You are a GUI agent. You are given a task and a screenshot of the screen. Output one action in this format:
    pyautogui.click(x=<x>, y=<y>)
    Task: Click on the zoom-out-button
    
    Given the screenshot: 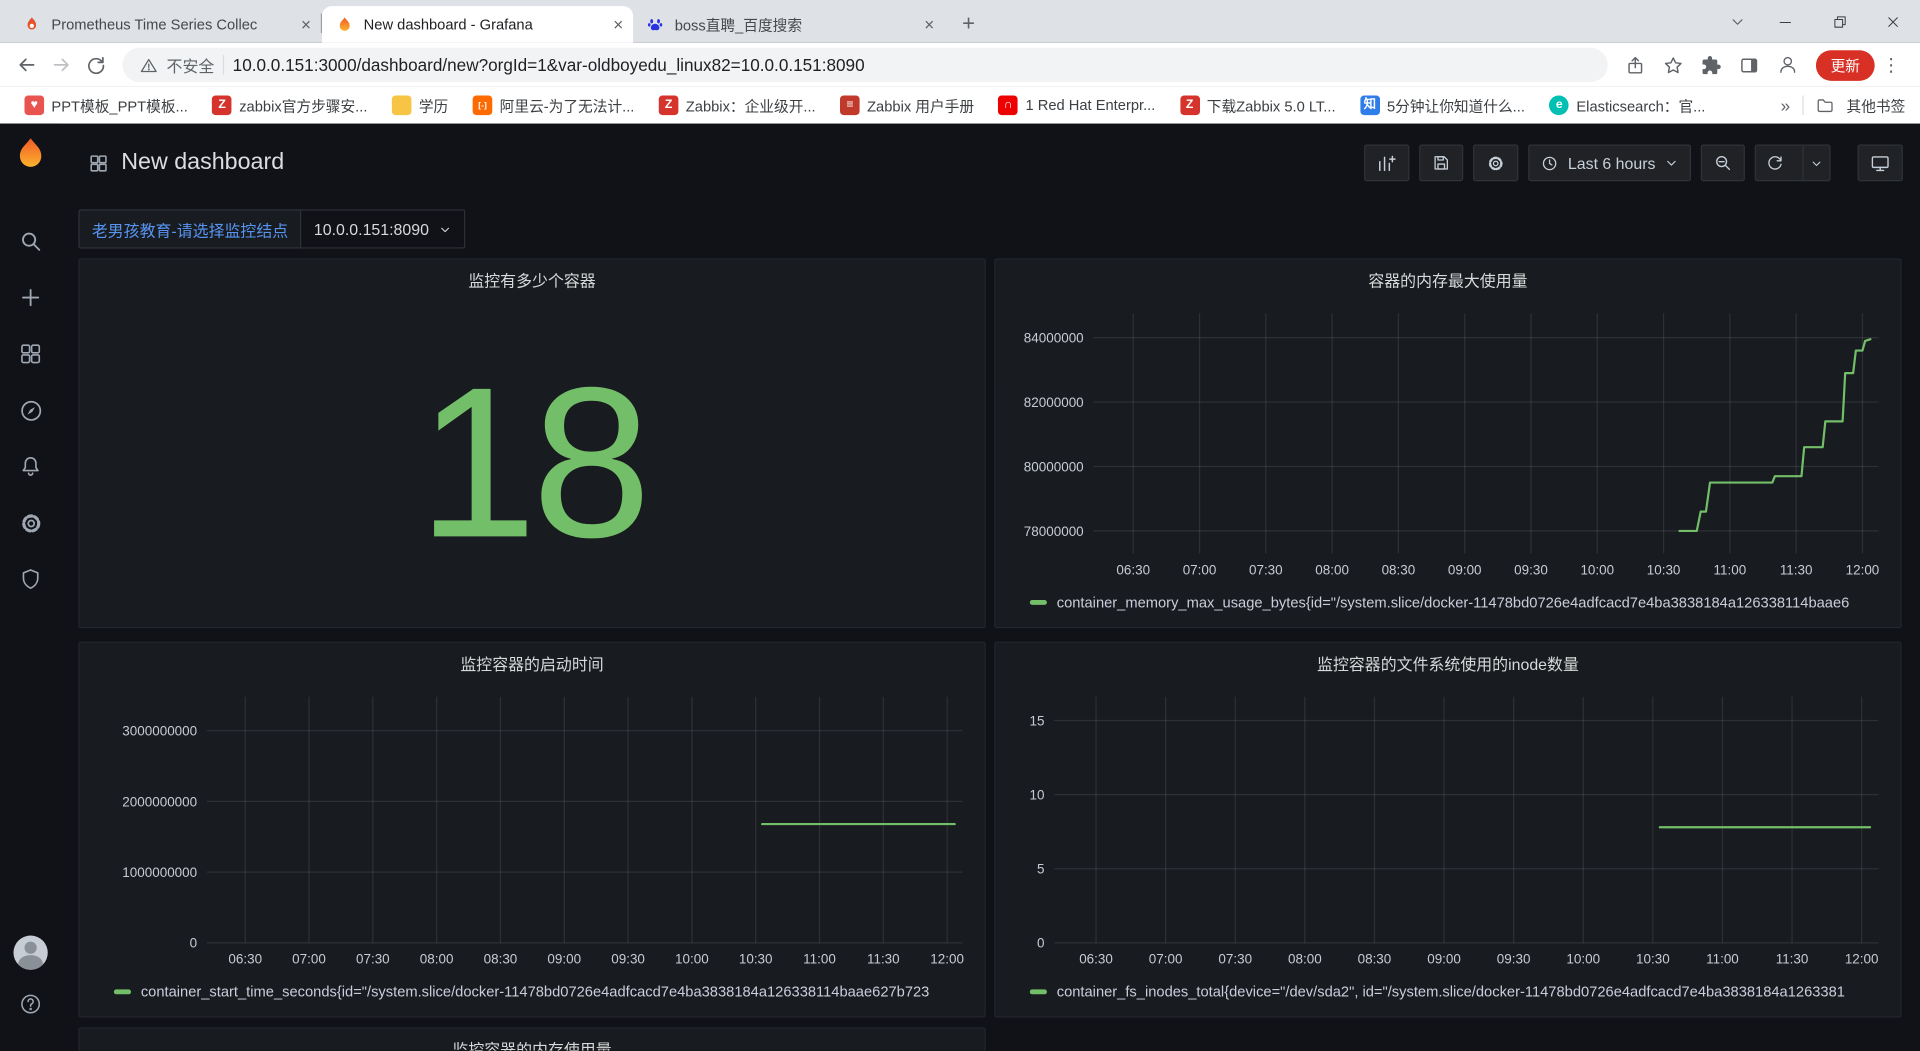 What is the action you would take?
    pyautogui.click(x=1722, y=163)
    